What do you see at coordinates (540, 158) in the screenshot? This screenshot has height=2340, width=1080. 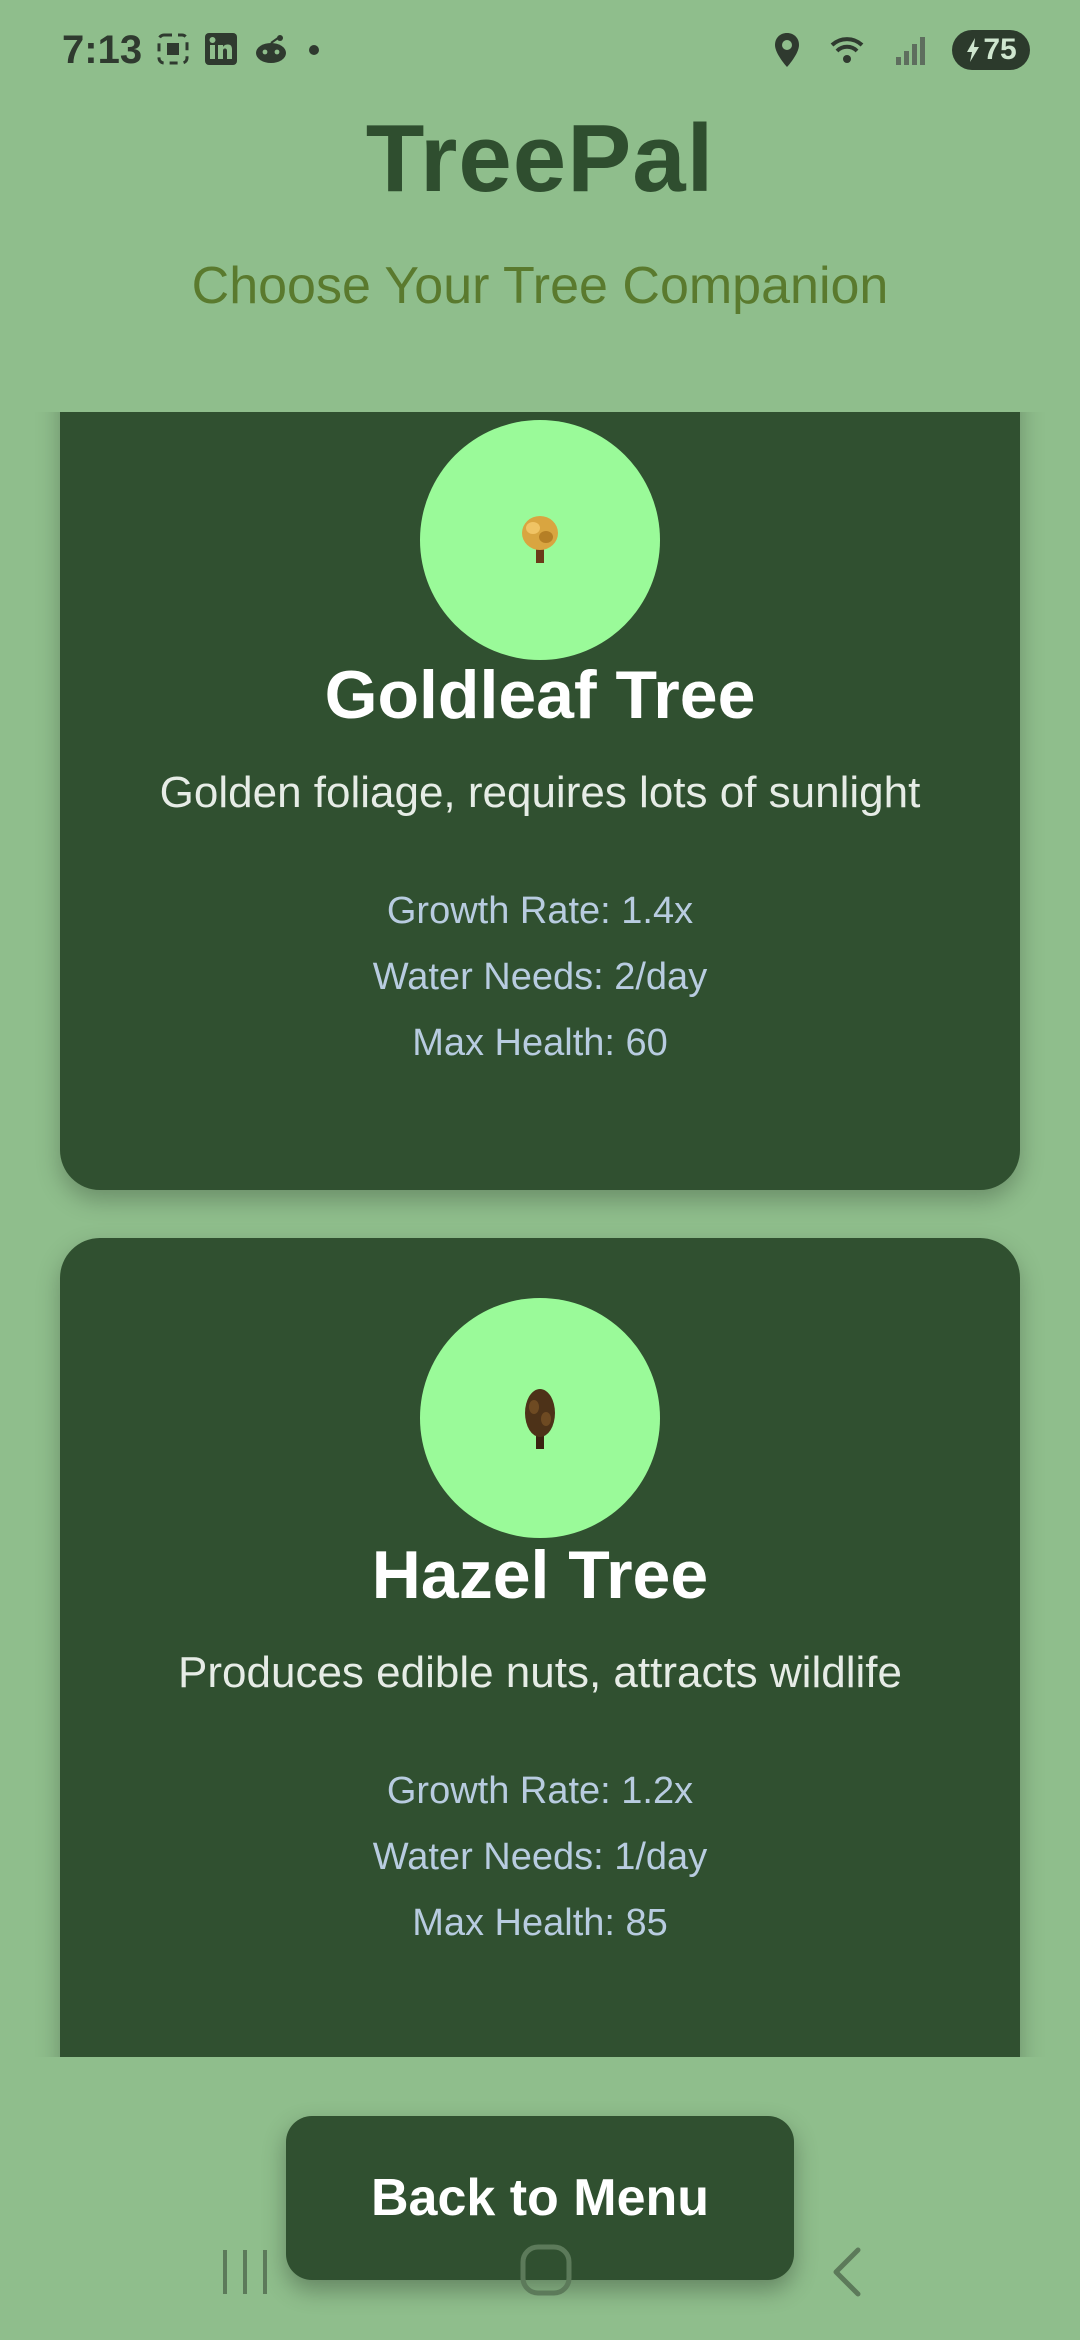 I see `app-title: TreePal` at bounding box center [540, 158].